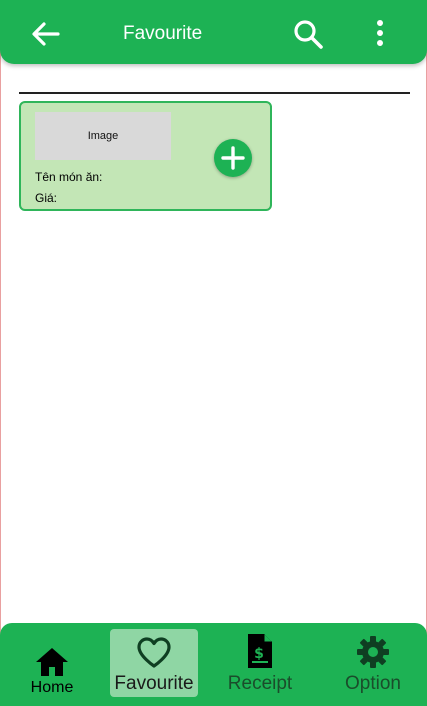 The image size is (427, 706). Describe the element at coordinates (52, 687) in the screenshot. I see `nav-label-home: Home` at that location.